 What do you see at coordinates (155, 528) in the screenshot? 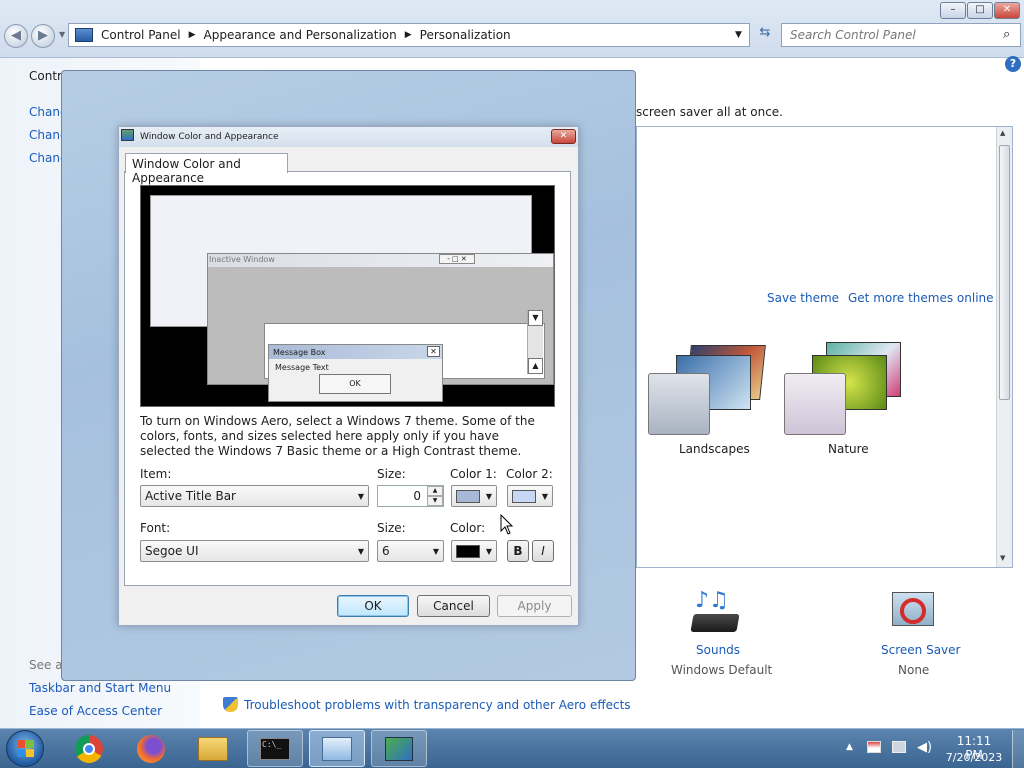
I see `font-label: Font:` at bounding box center [155, 528].